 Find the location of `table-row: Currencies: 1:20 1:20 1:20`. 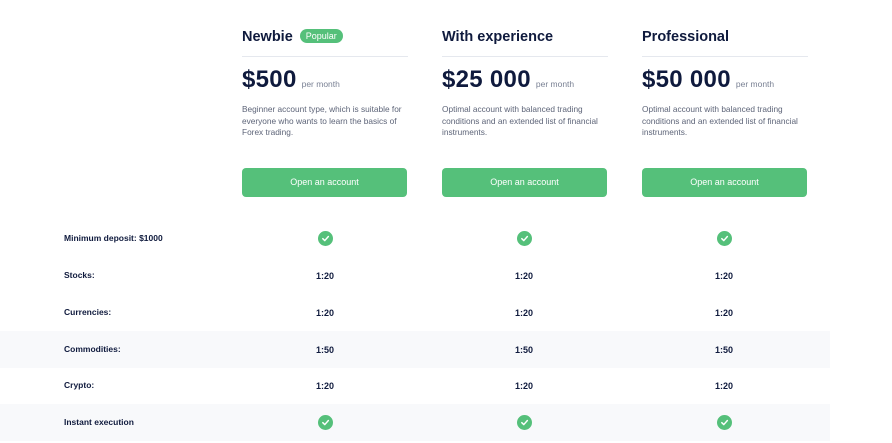

table-row: Currencies: 1:20 1:20 1:20 is located at coordinates (415, 312).